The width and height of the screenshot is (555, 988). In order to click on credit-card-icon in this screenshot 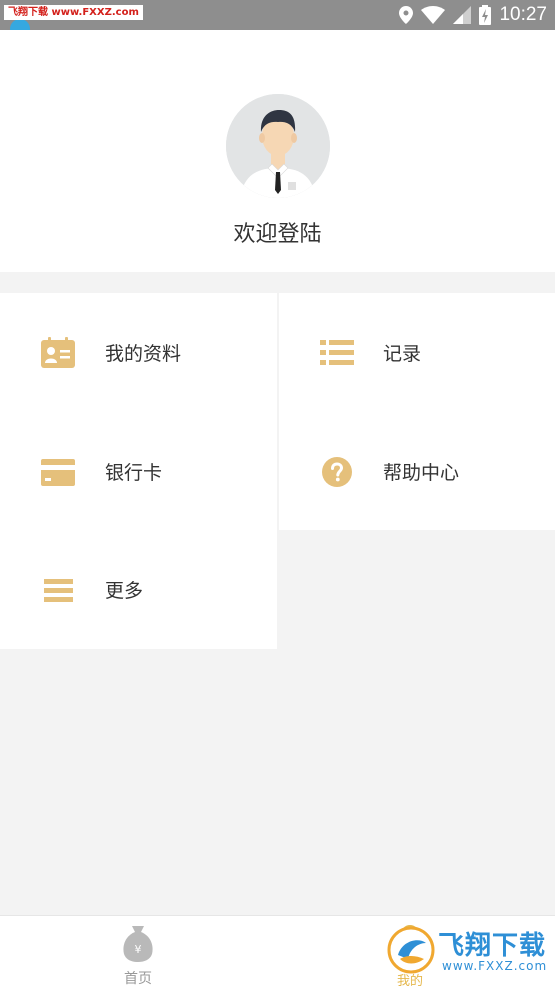, I will do `click(58, 472)`.